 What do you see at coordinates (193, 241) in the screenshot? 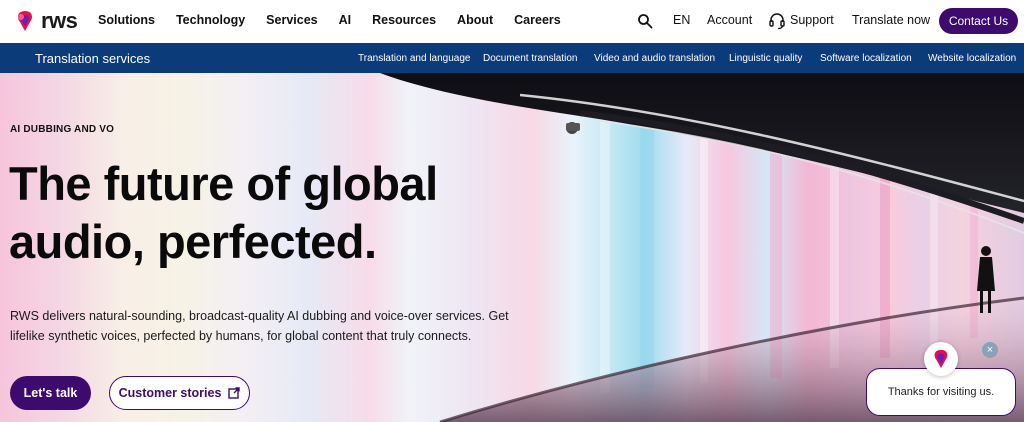
I see `hero-headline-line2: audio, perfected.` at bounding box center [193, 241].